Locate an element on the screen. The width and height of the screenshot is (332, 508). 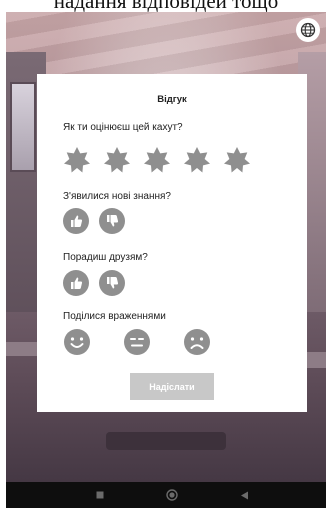
submit-button: Надіслати is located at coordinates (172, 386).